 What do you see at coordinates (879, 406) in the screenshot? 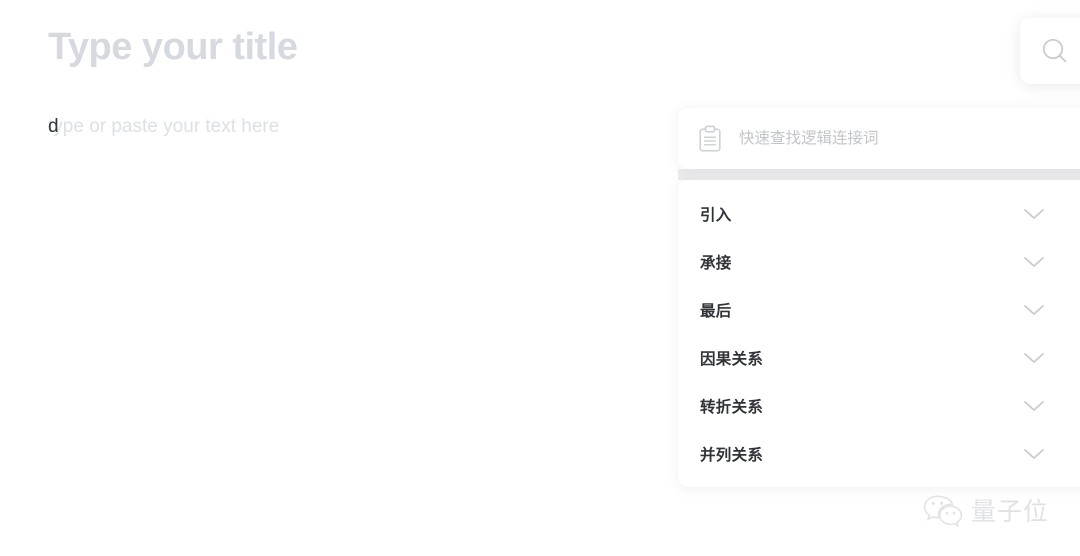
I see `list-item: 转折关系` at bounding box center [879, 406].